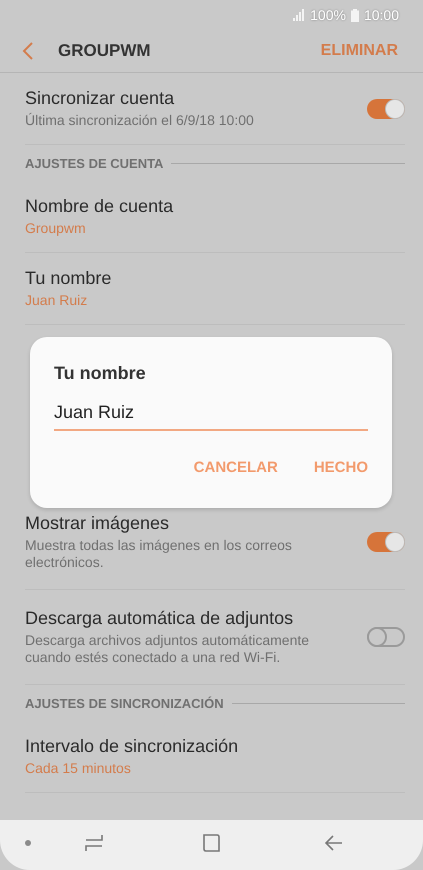 This screenshot has height=870, width=423. Describe the element at coordinates (354, 15) in the screenshot. I see `battery-icon` at that location.